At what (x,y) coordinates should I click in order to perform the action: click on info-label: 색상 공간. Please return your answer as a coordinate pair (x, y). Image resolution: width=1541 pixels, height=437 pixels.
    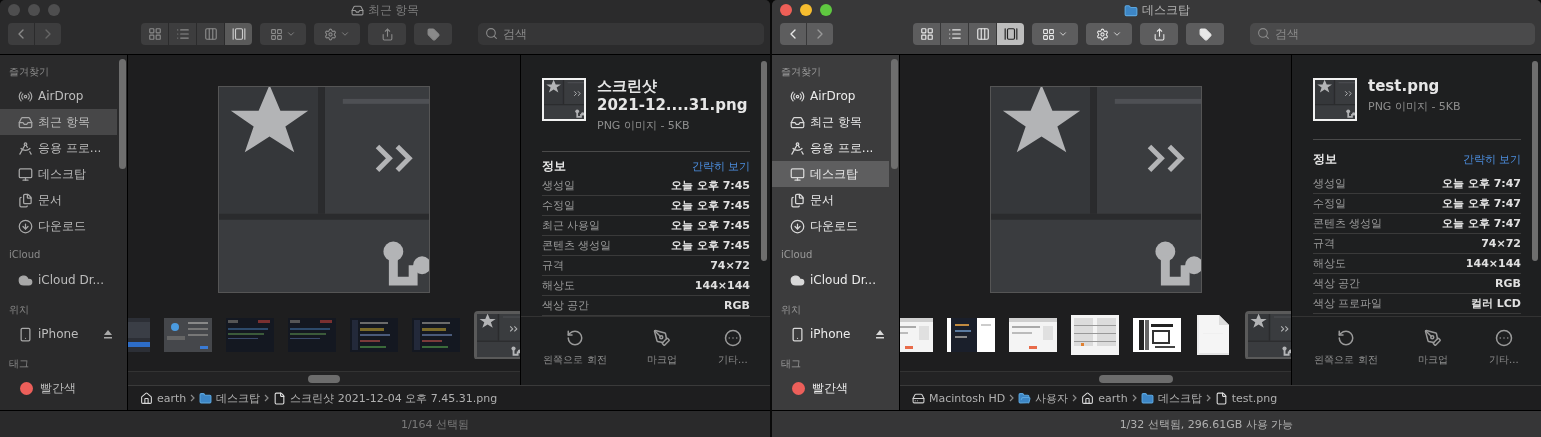
    Looking at the image, I should click on (1337, 283).